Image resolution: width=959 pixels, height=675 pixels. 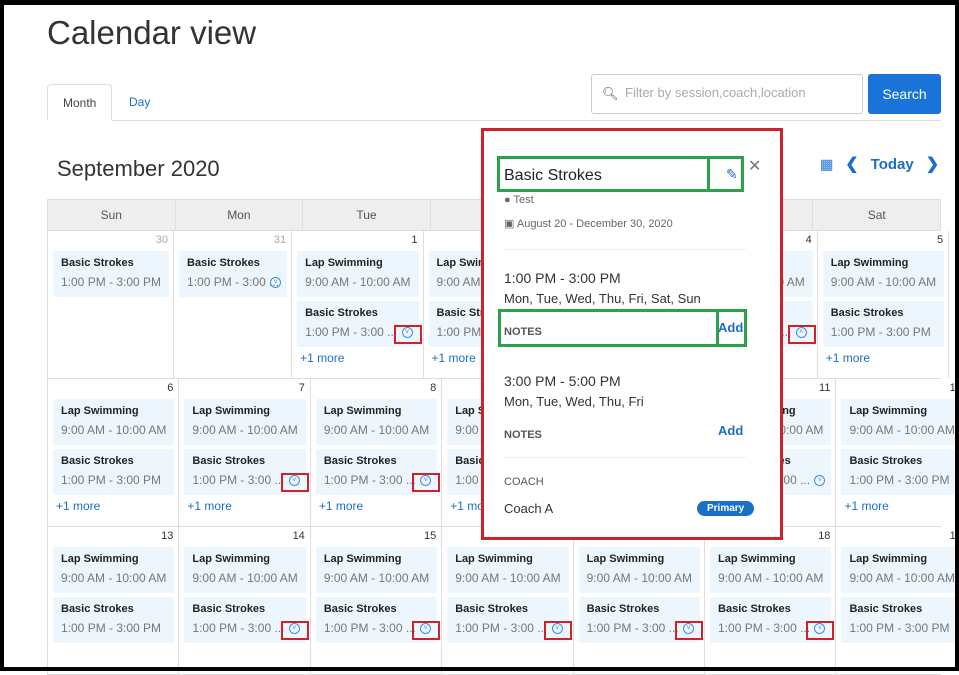 What do you see at coordinates (523, 200) in the screenshot?
I see `location-text: Test` at bounding box center [523, 200].